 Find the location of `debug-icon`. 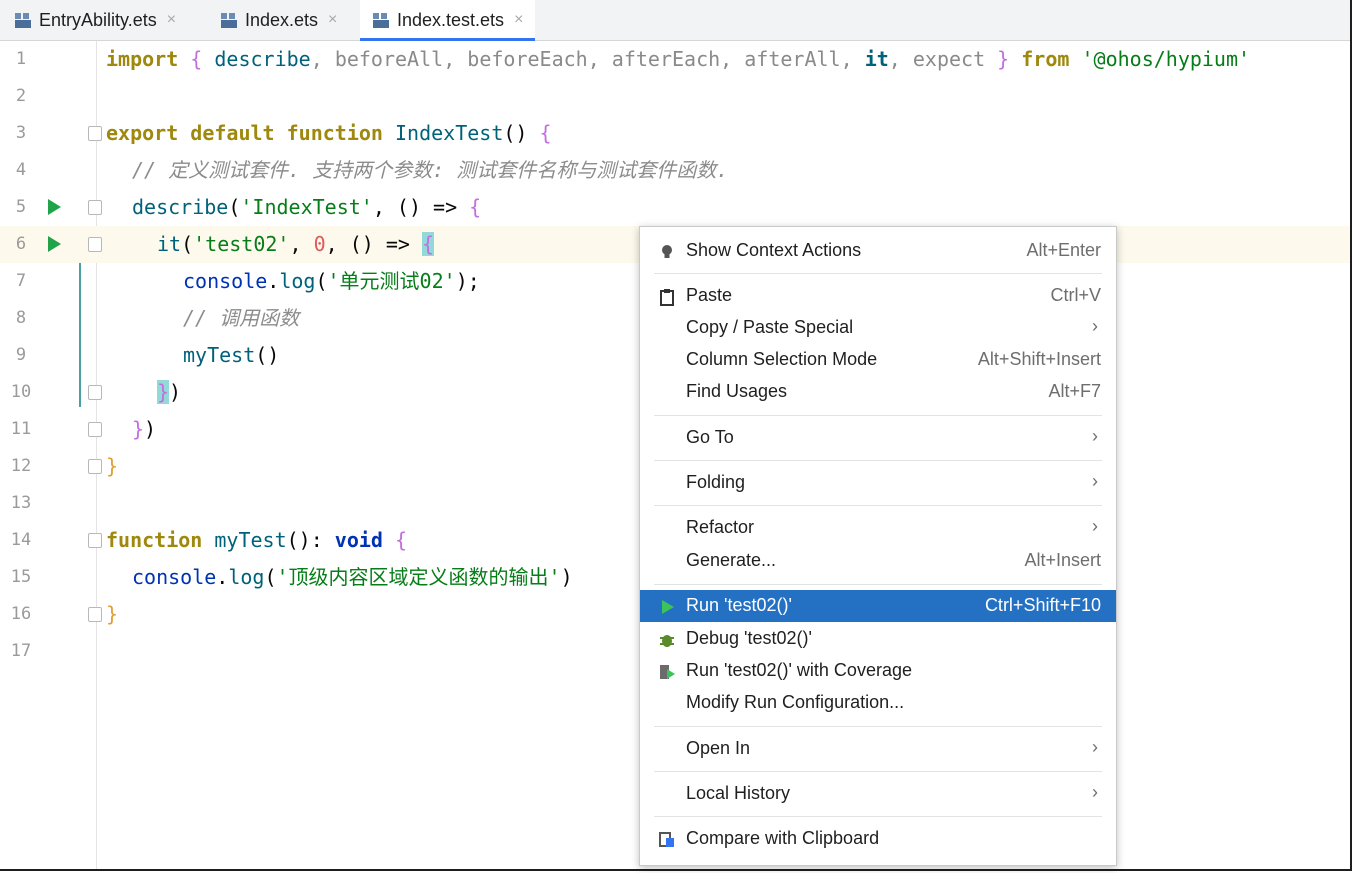

debug-icon is located at coordinates (667, 641).